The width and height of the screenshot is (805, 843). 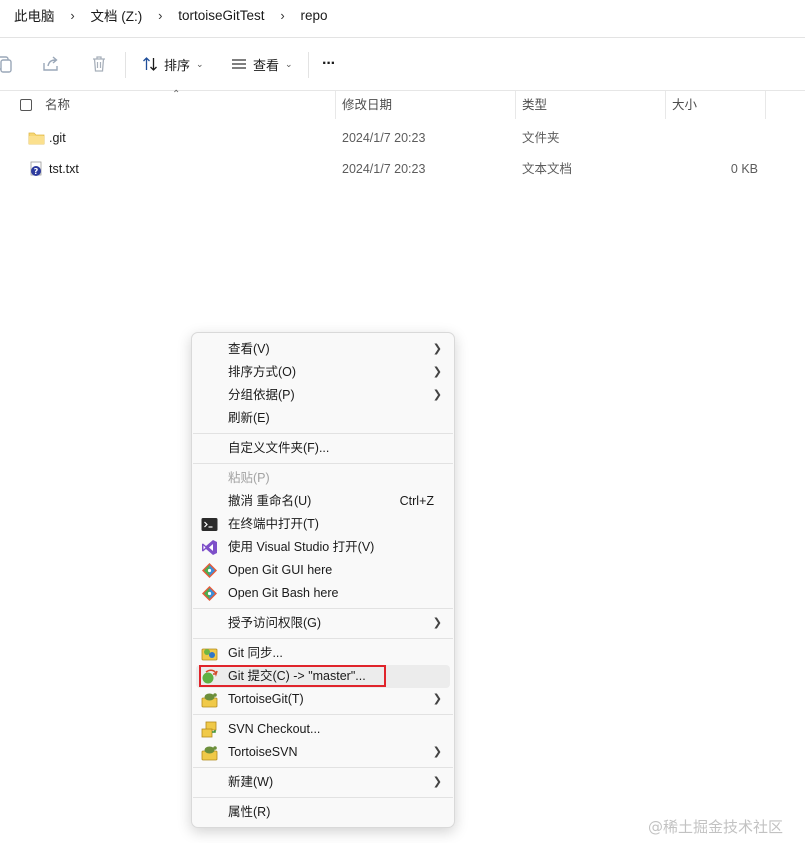 What do you see at coordinates (209, 654) in the screenshot?
I see `git-sync-icon` at bounding box center [209, 654].